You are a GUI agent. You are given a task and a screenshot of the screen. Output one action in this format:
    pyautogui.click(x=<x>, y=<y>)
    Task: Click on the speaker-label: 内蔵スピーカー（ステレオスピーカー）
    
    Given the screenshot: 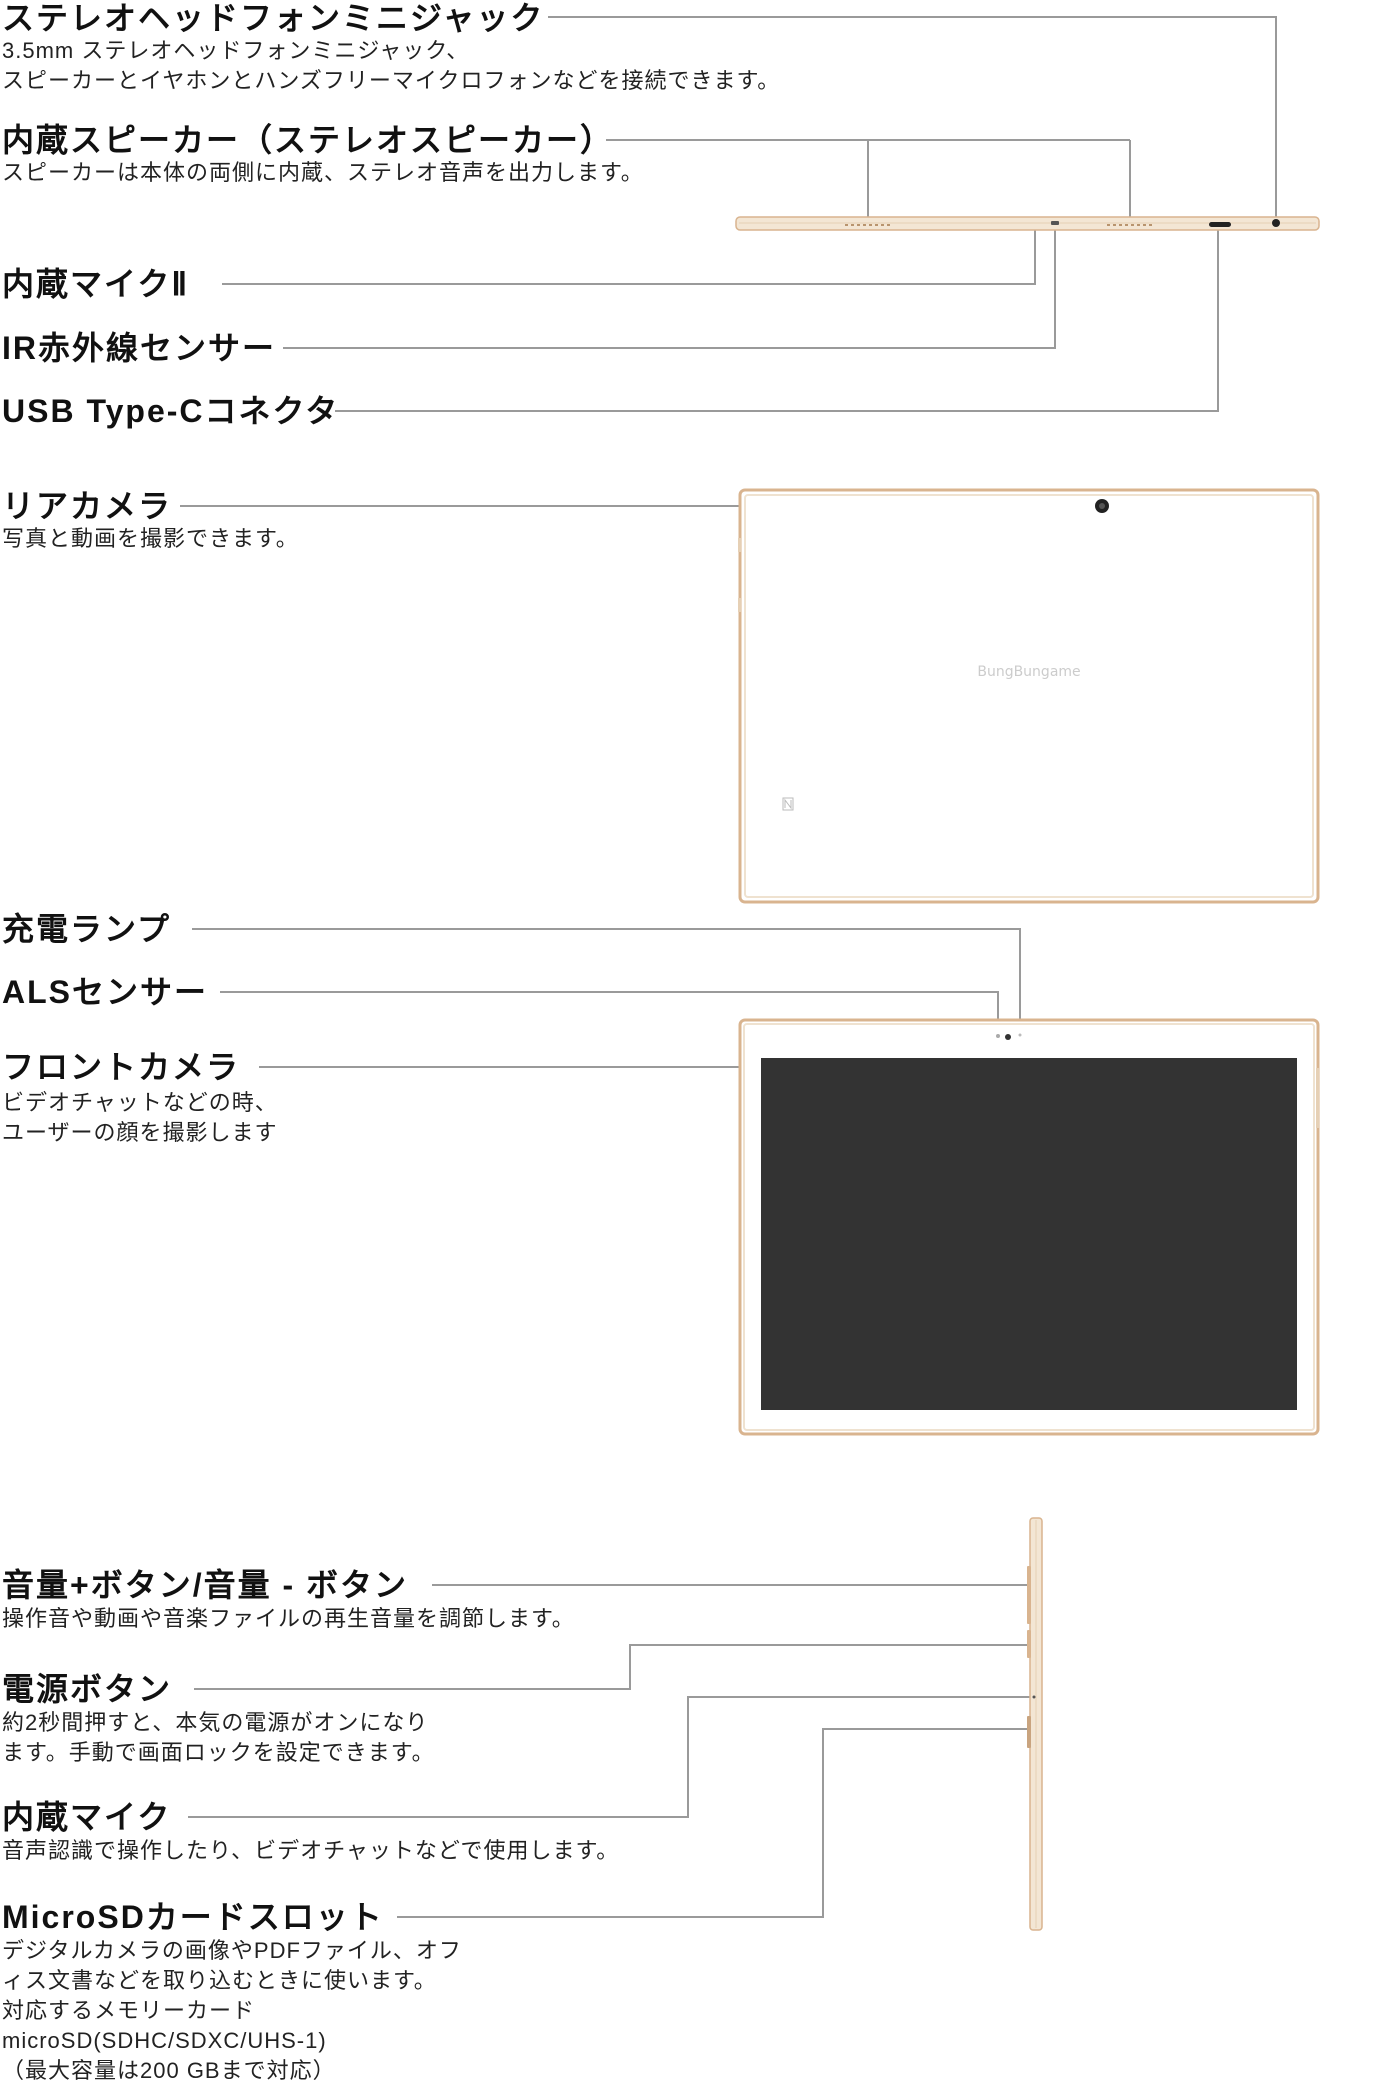 What is the action you would take?
    pyautogui.click(x=308, y=140)
    